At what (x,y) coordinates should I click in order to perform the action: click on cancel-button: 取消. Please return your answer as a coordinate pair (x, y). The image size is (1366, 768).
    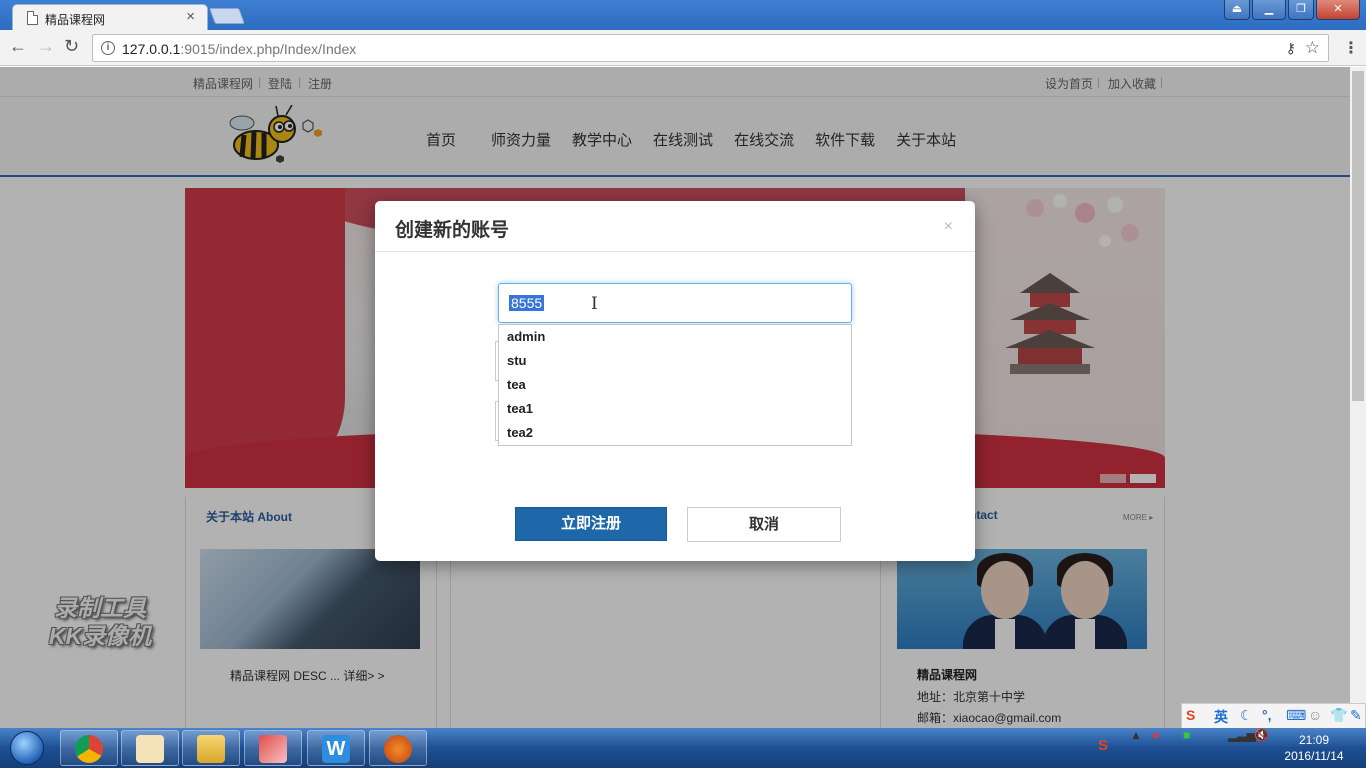
    Looking at the image, I should click on (764, 524).